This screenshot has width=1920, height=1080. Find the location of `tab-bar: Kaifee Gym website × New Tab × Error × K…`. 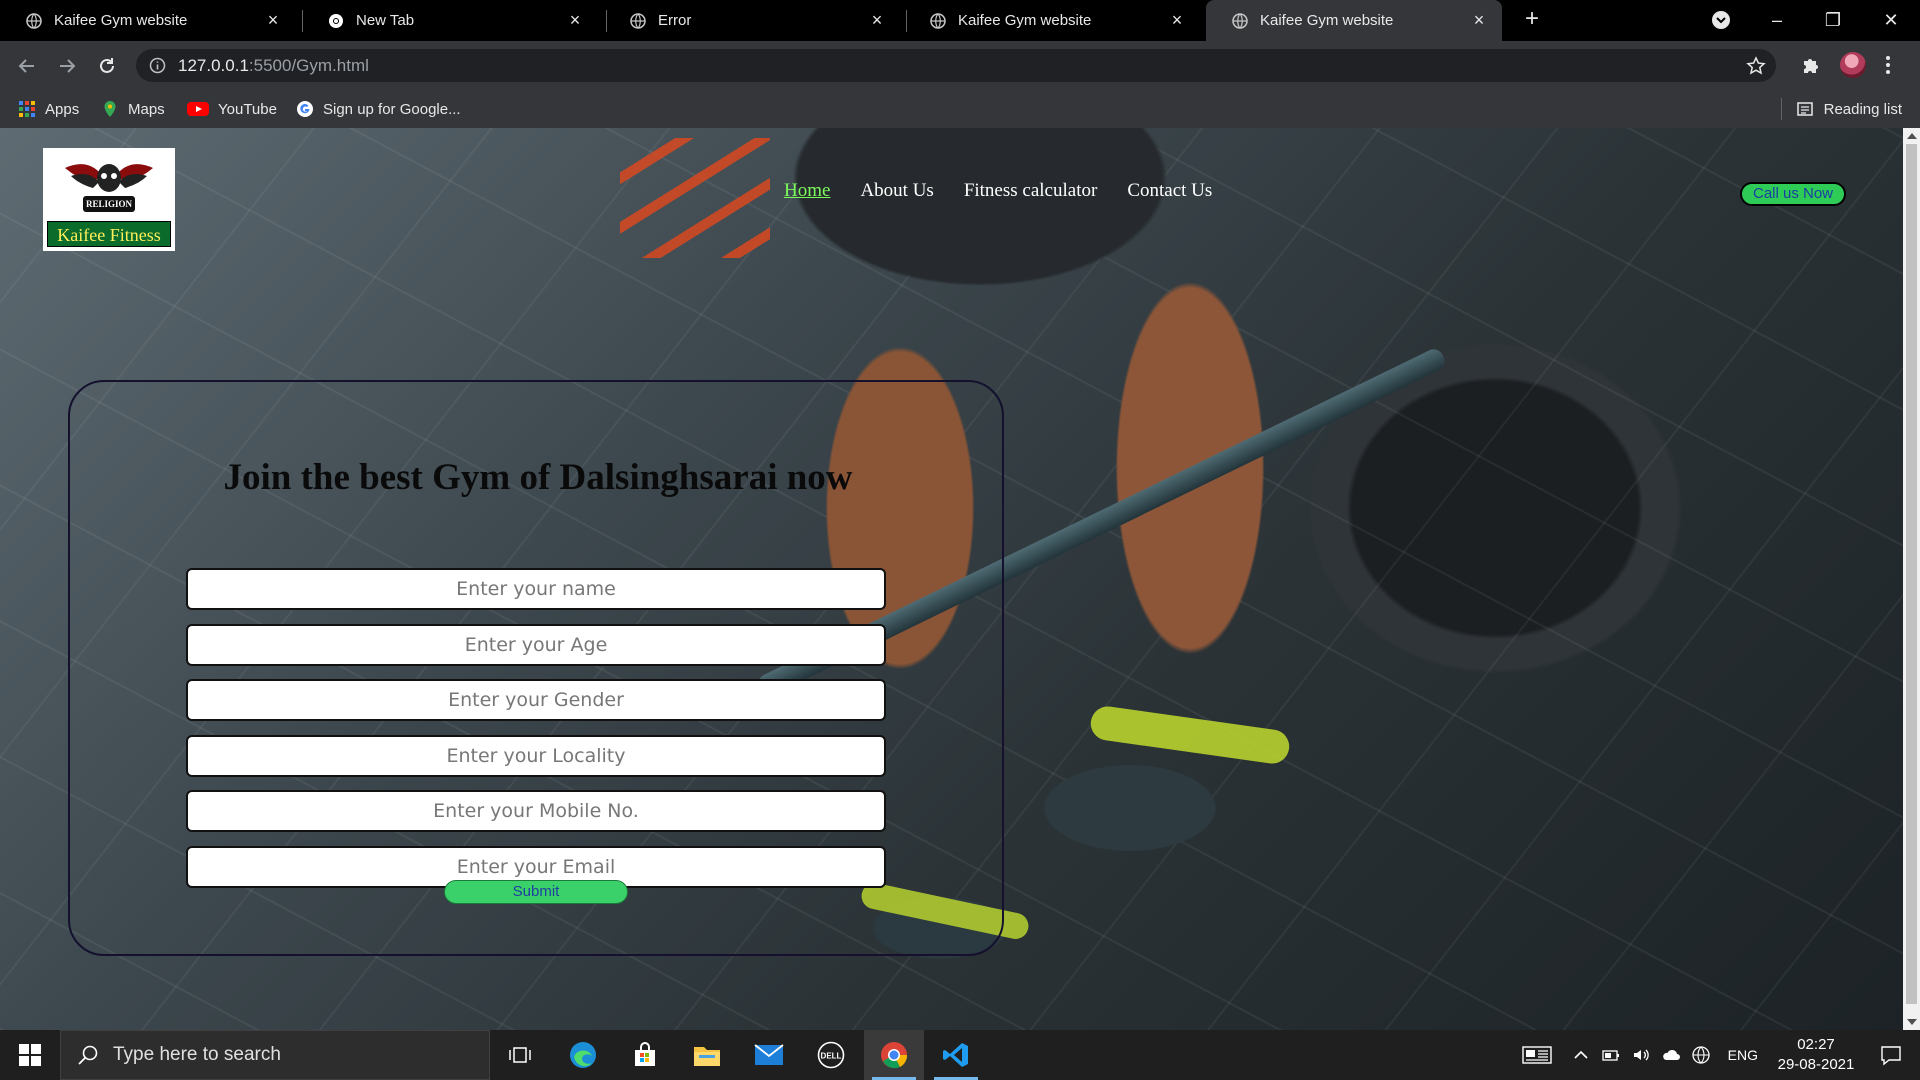

tab-bar: Kaifee Gym website × New Tab × Error × K… is located at coordinates (960, 20).